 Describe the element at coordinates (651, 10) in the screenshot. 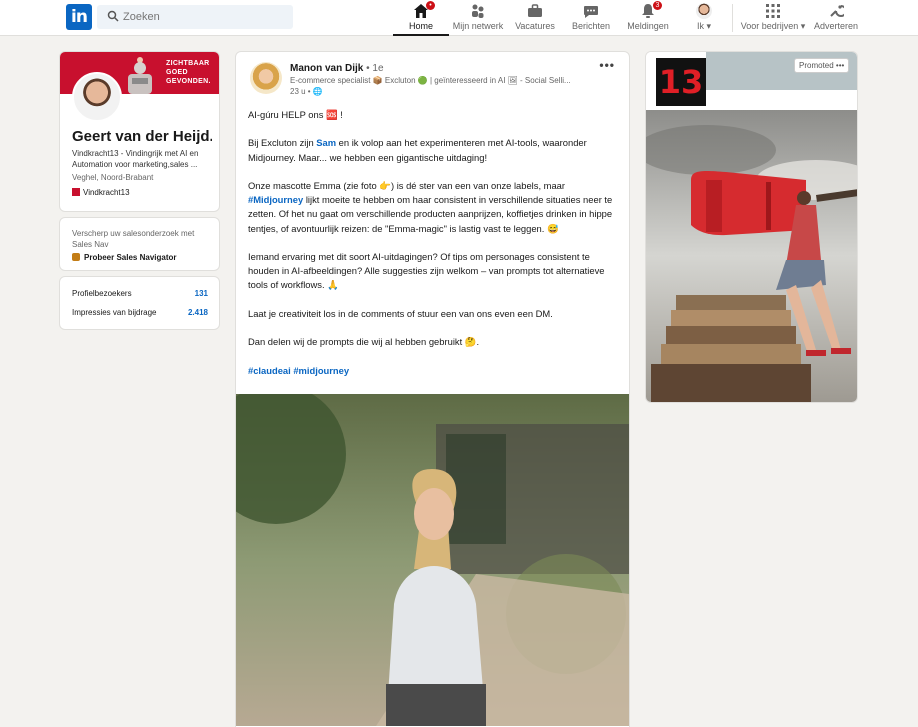

I see `bell-icon: 3` at that location.